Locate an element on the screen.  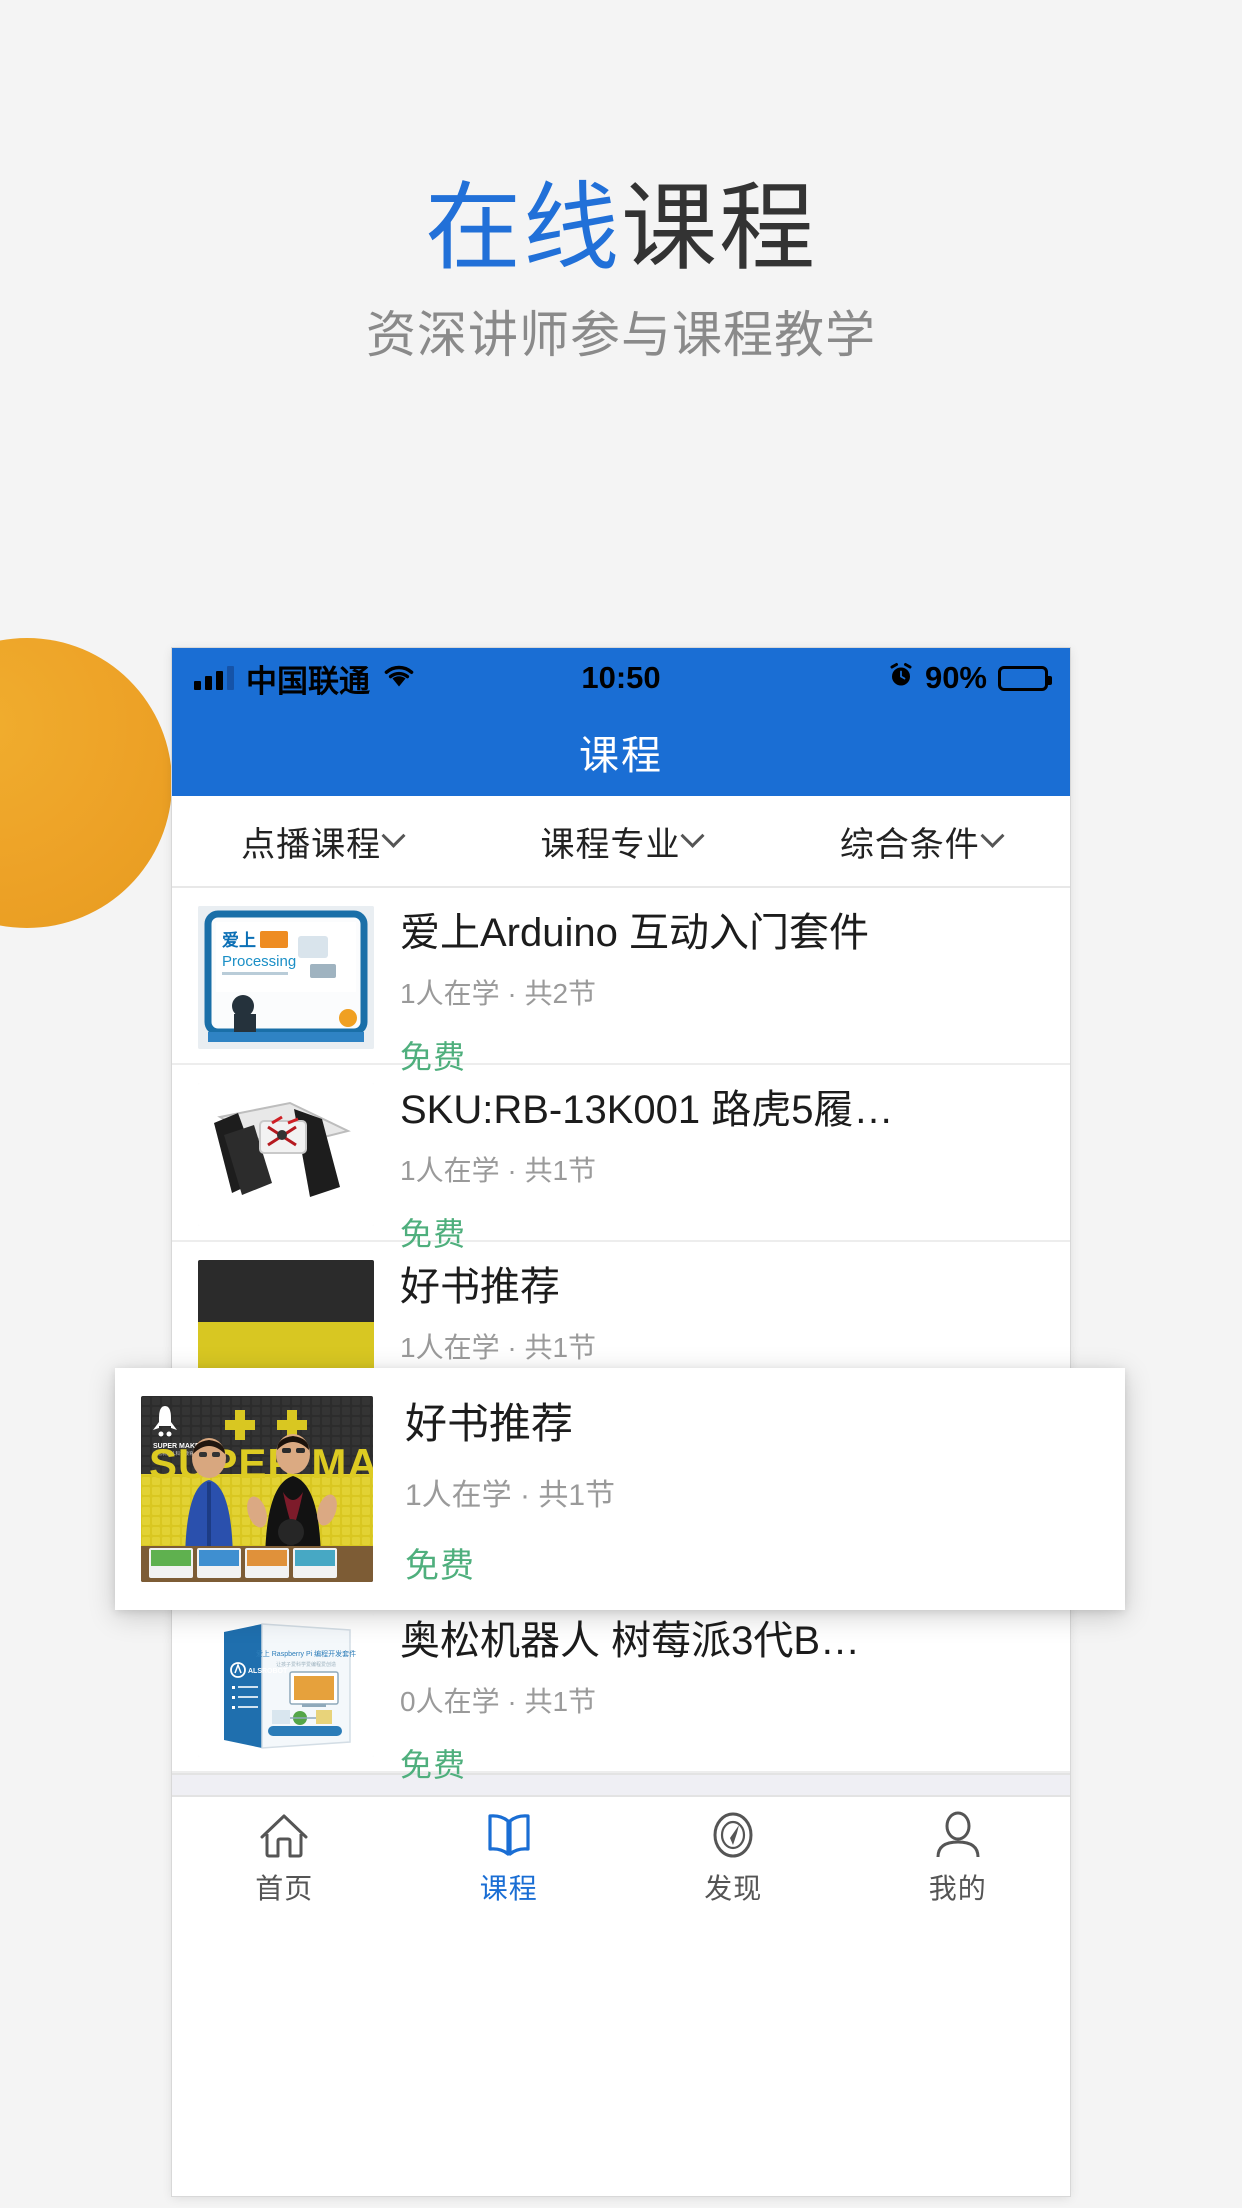
page-title: 在线课程 is located at coordinates (621, 229).